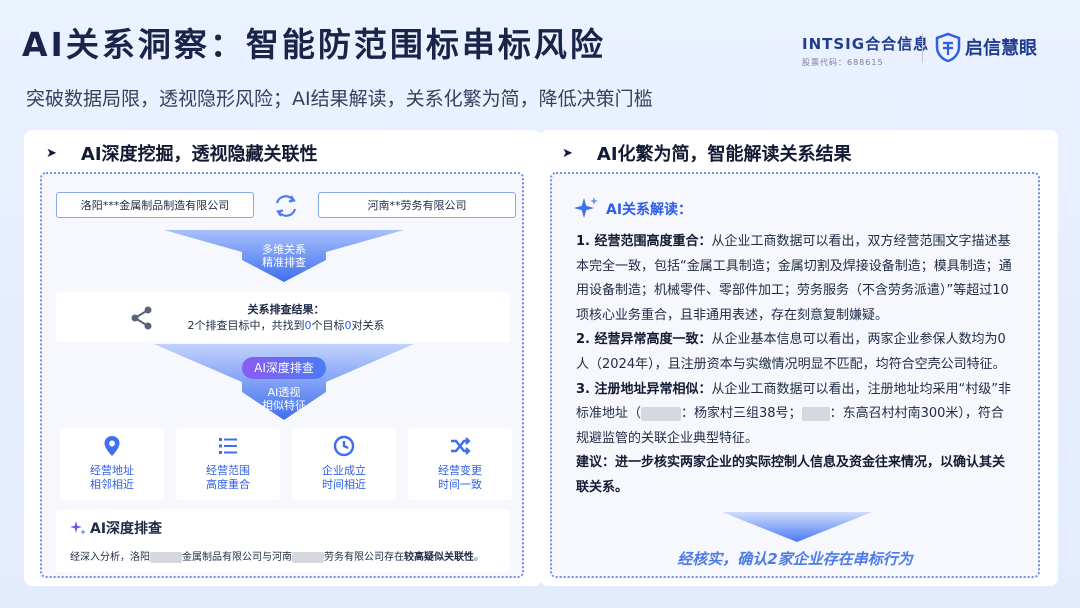 Image resolution: width=1080 pixels, height=608 pixels. Describe the element at coordinates (284, 249) in the screenshot. I see `funnel1-line1: 多维关系` at that location.